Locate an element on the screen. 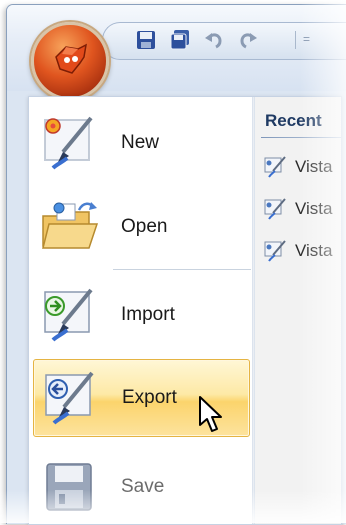 The image size is (346, 525). qat-save-all-button is located at coordinates (180, 40).